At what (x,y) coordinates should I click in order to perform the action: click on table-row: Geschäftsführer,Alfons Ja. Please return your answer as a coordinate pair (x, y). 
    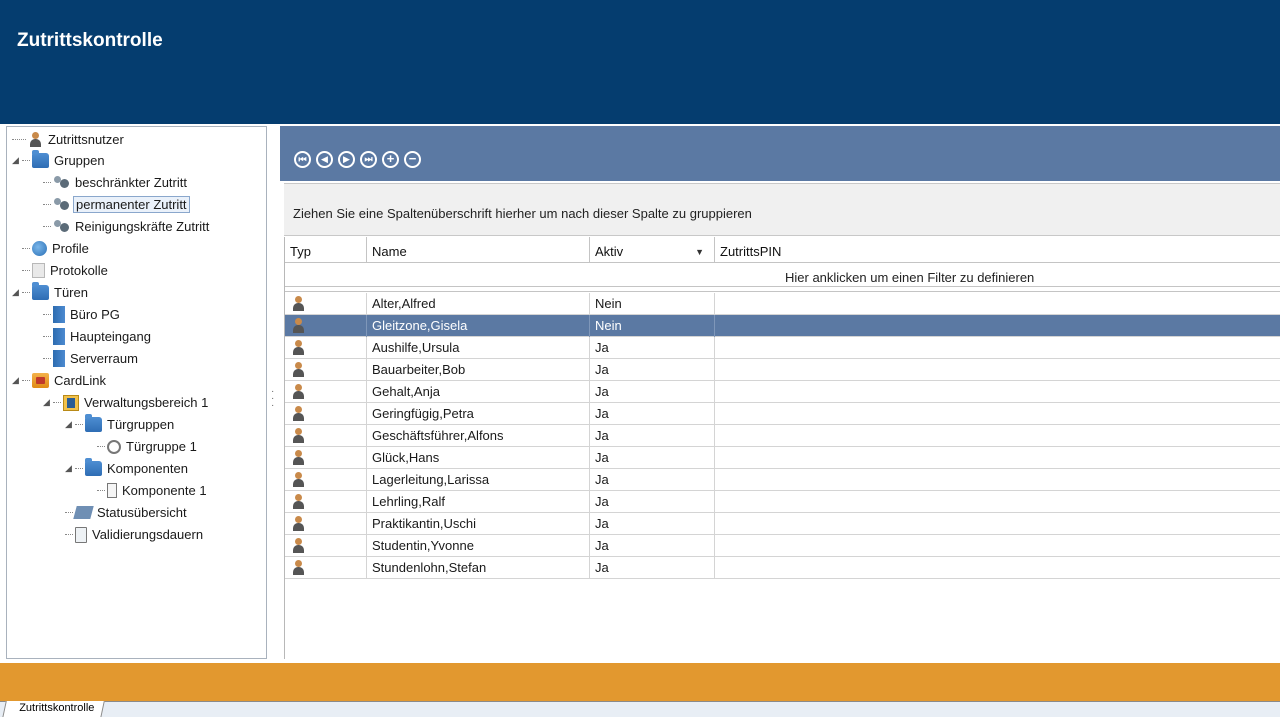
    Looking at the image, I should click on (782, 436).